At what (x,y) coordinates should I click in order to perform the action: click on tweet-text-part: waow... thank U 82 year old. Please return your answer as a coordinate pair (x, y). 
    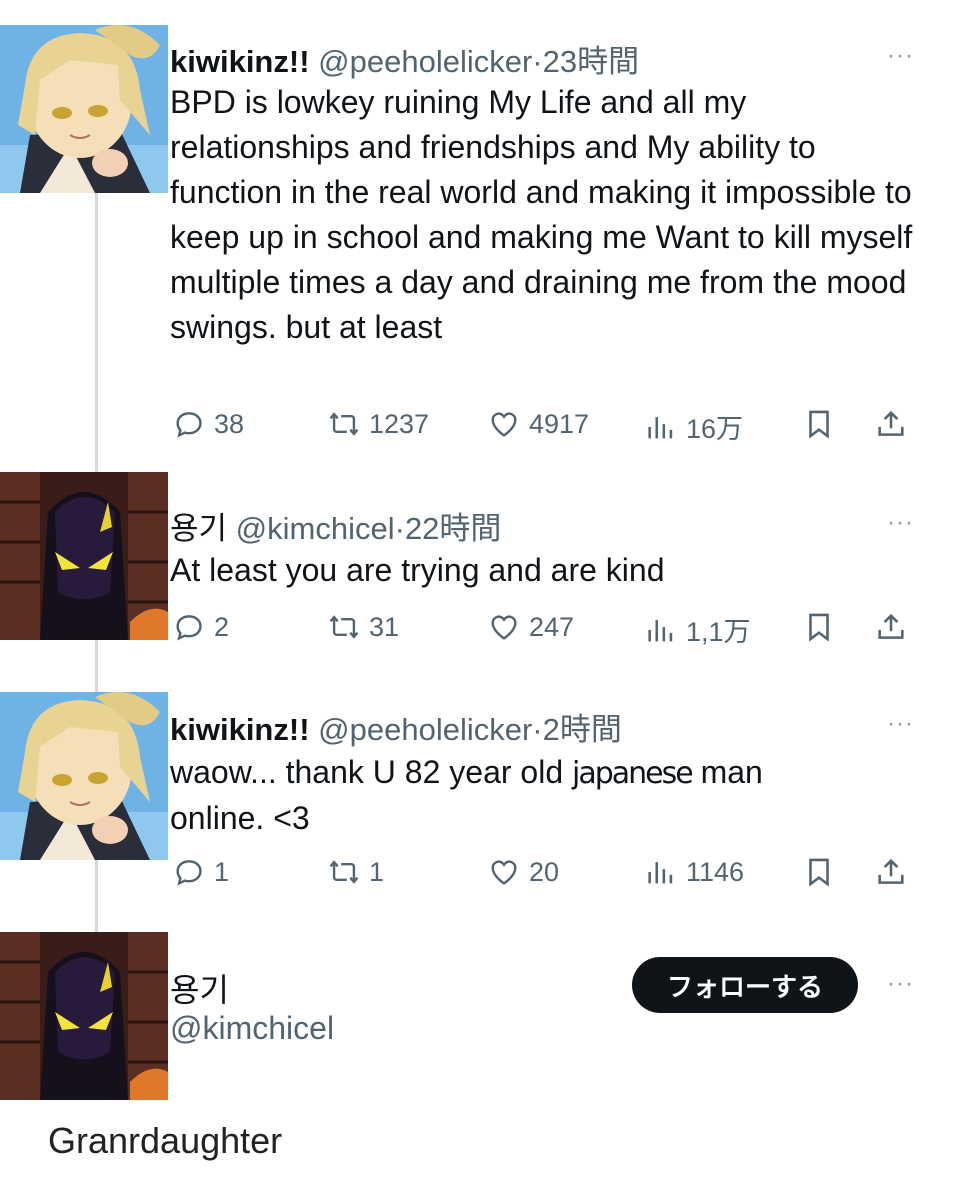
    Looking at the image, I should click on (367, 772).